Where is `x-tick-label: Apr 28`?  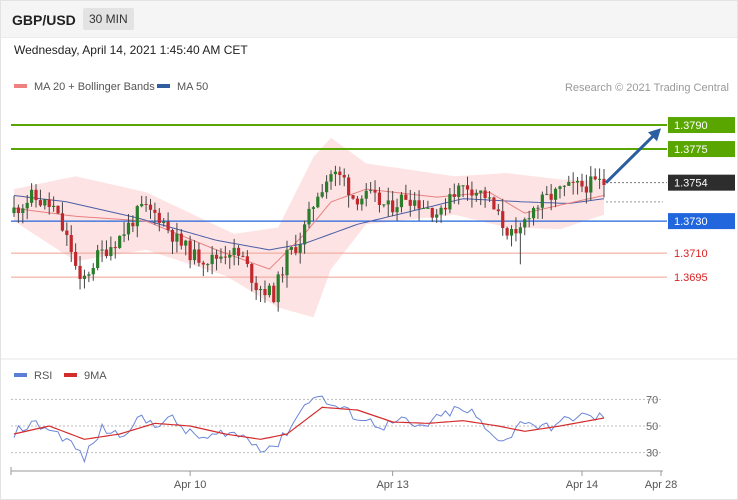 x-tick-label: Apr 28 is located at coordinates (661, 485).